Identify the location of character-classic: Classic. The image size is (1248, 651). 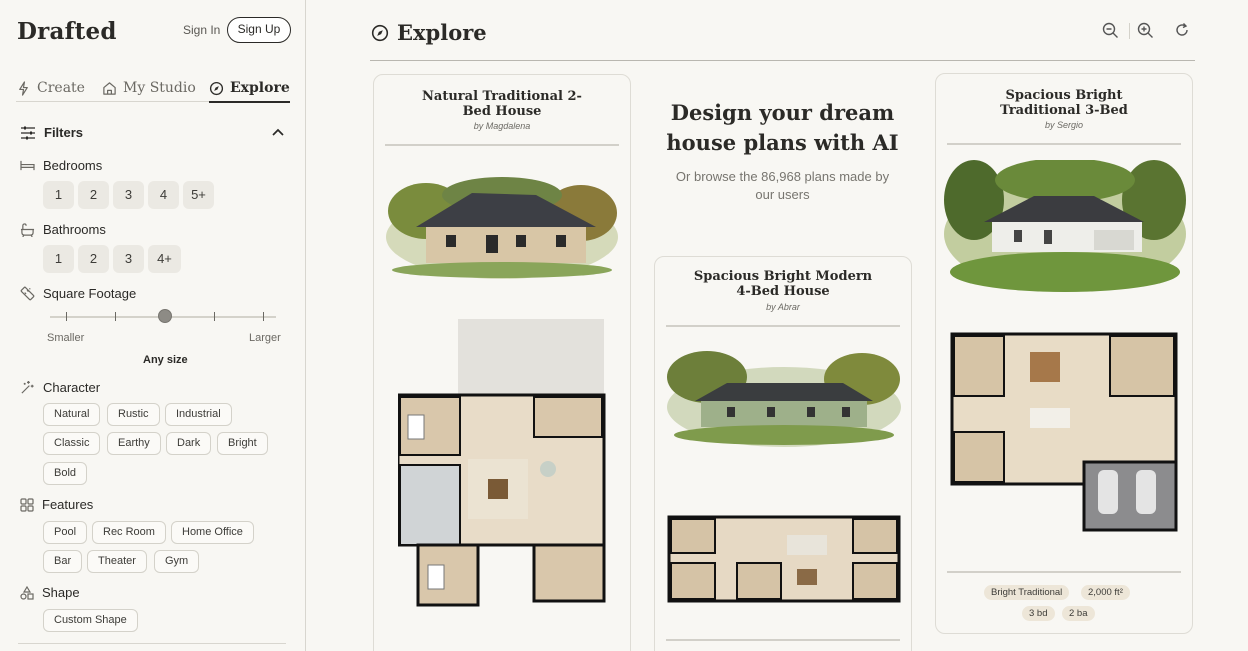
(72, 443).